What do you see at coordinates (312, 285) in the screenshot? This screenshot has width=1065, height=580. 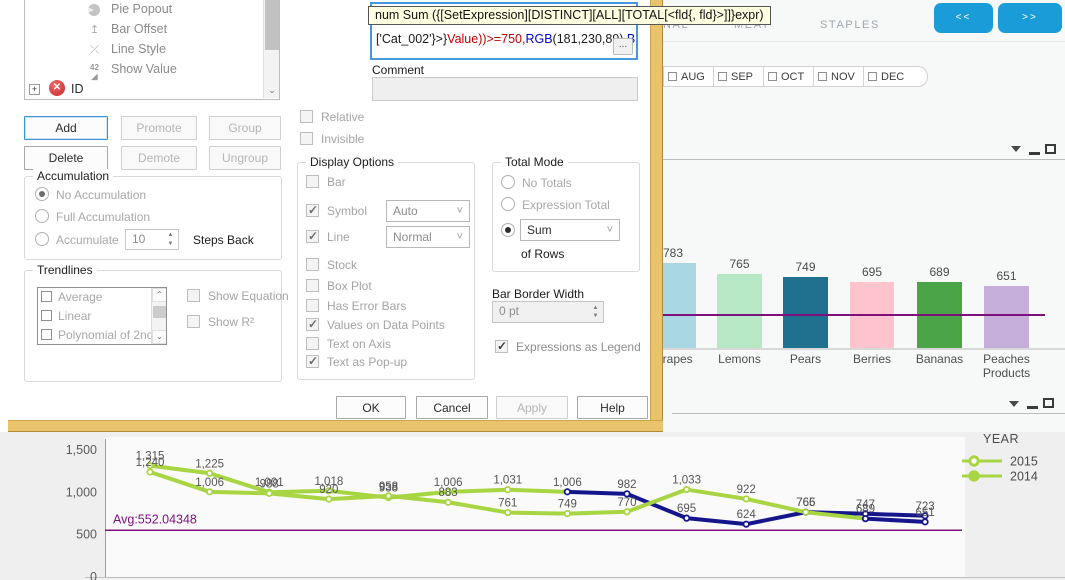 I see `box-plot-checkbox` at bounding box center [312, 285].